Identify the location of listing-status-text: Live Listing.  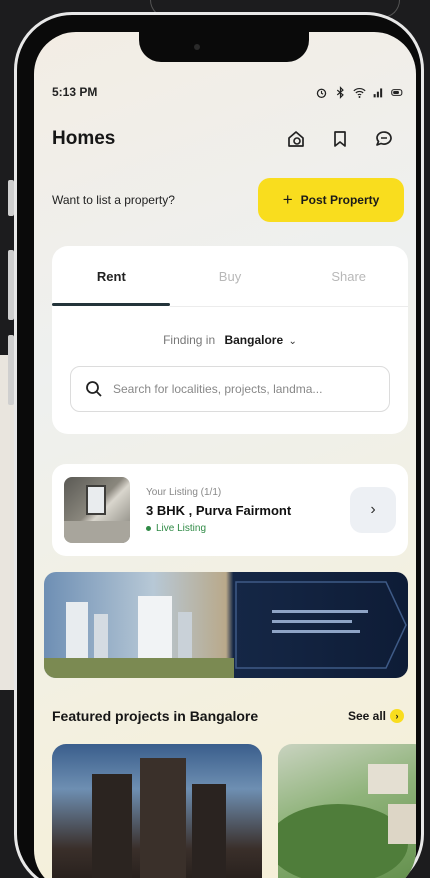
(181, 528).